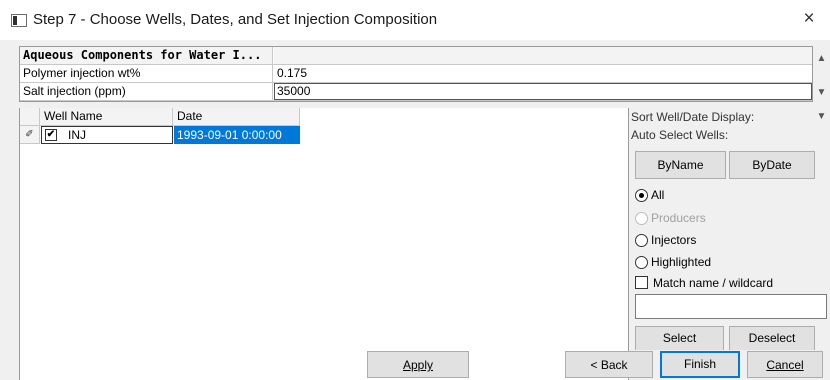  I want to click on match-wildcard-label: Match name / wildcard, so click(713, 283).